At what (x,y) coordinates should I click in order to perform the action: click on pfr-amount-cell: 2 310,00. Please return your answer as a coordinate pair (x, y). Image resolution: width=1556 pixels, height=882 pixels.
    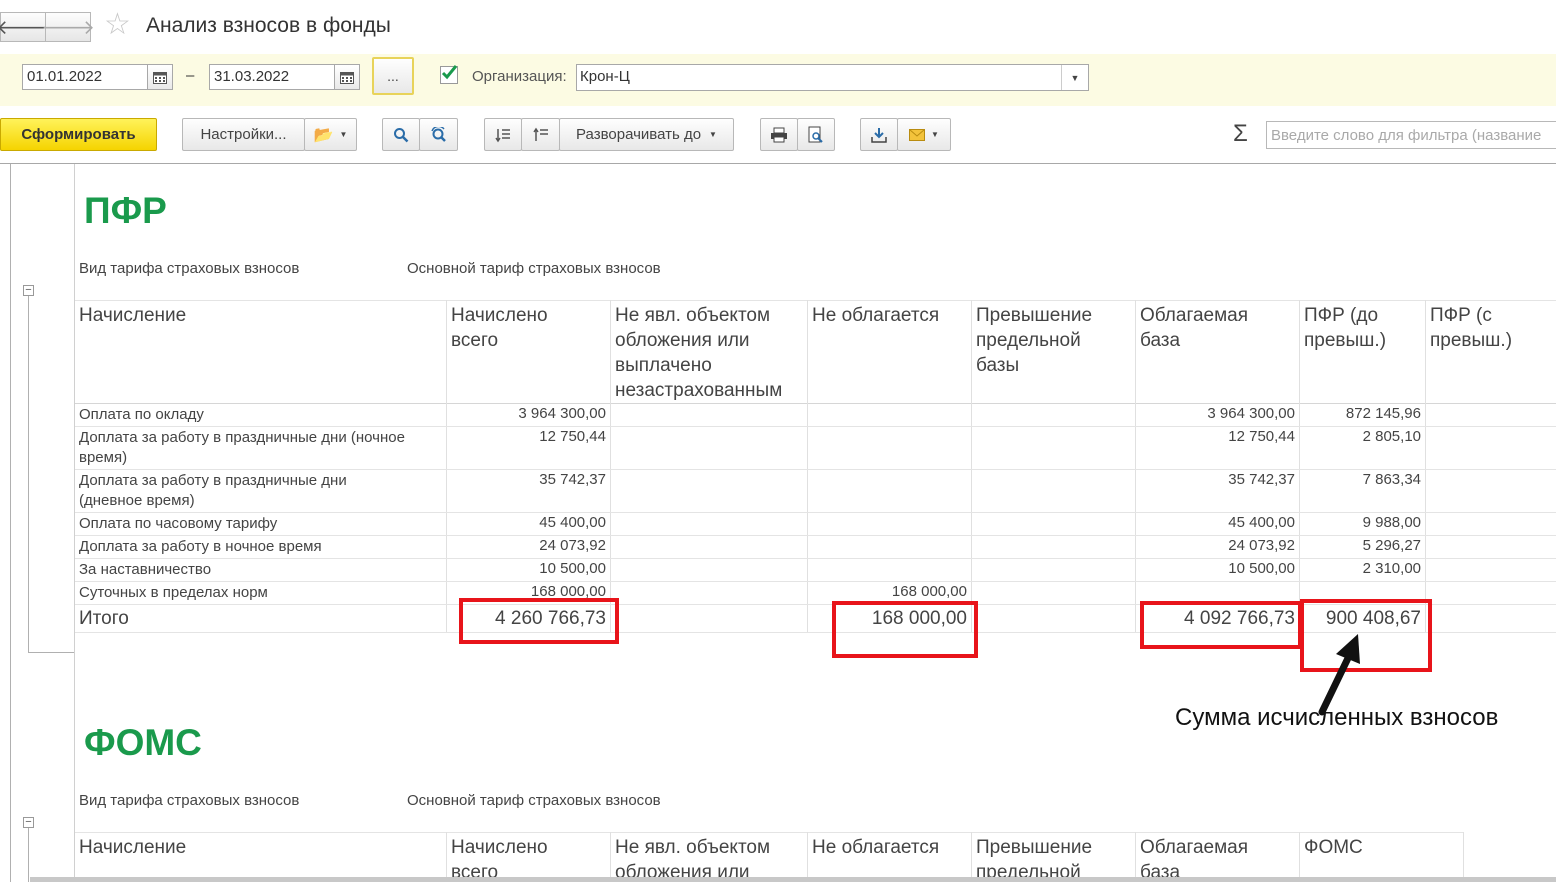
    Looking at the image, I should click on (1391, 568).